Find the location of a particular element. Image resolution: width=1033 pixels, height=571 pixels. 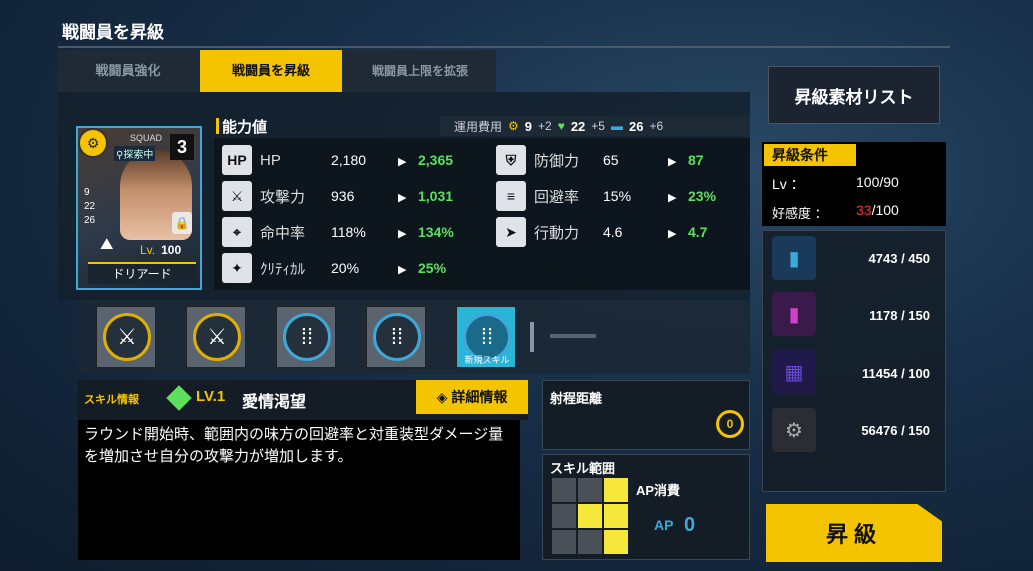

stat-row-critical: ✦ ｸﾘﾃｨｶﾙ is located at coordinates (263, 268).